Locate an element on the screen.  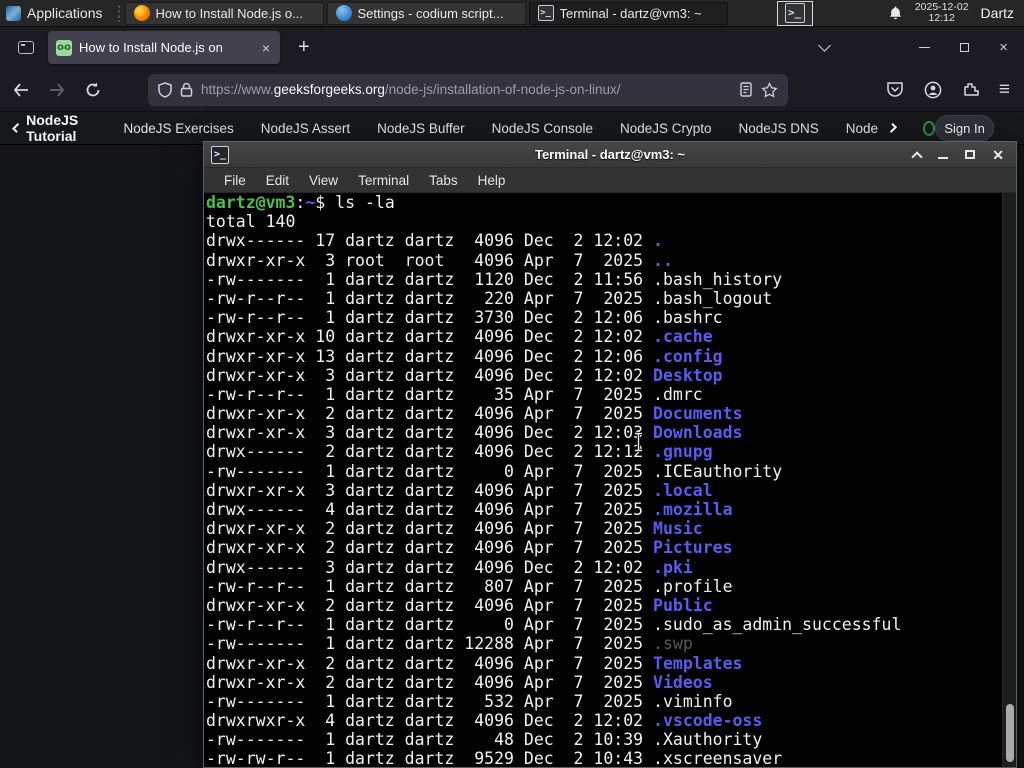
terminal-icon: >_ is located at coordinates (220, 154).